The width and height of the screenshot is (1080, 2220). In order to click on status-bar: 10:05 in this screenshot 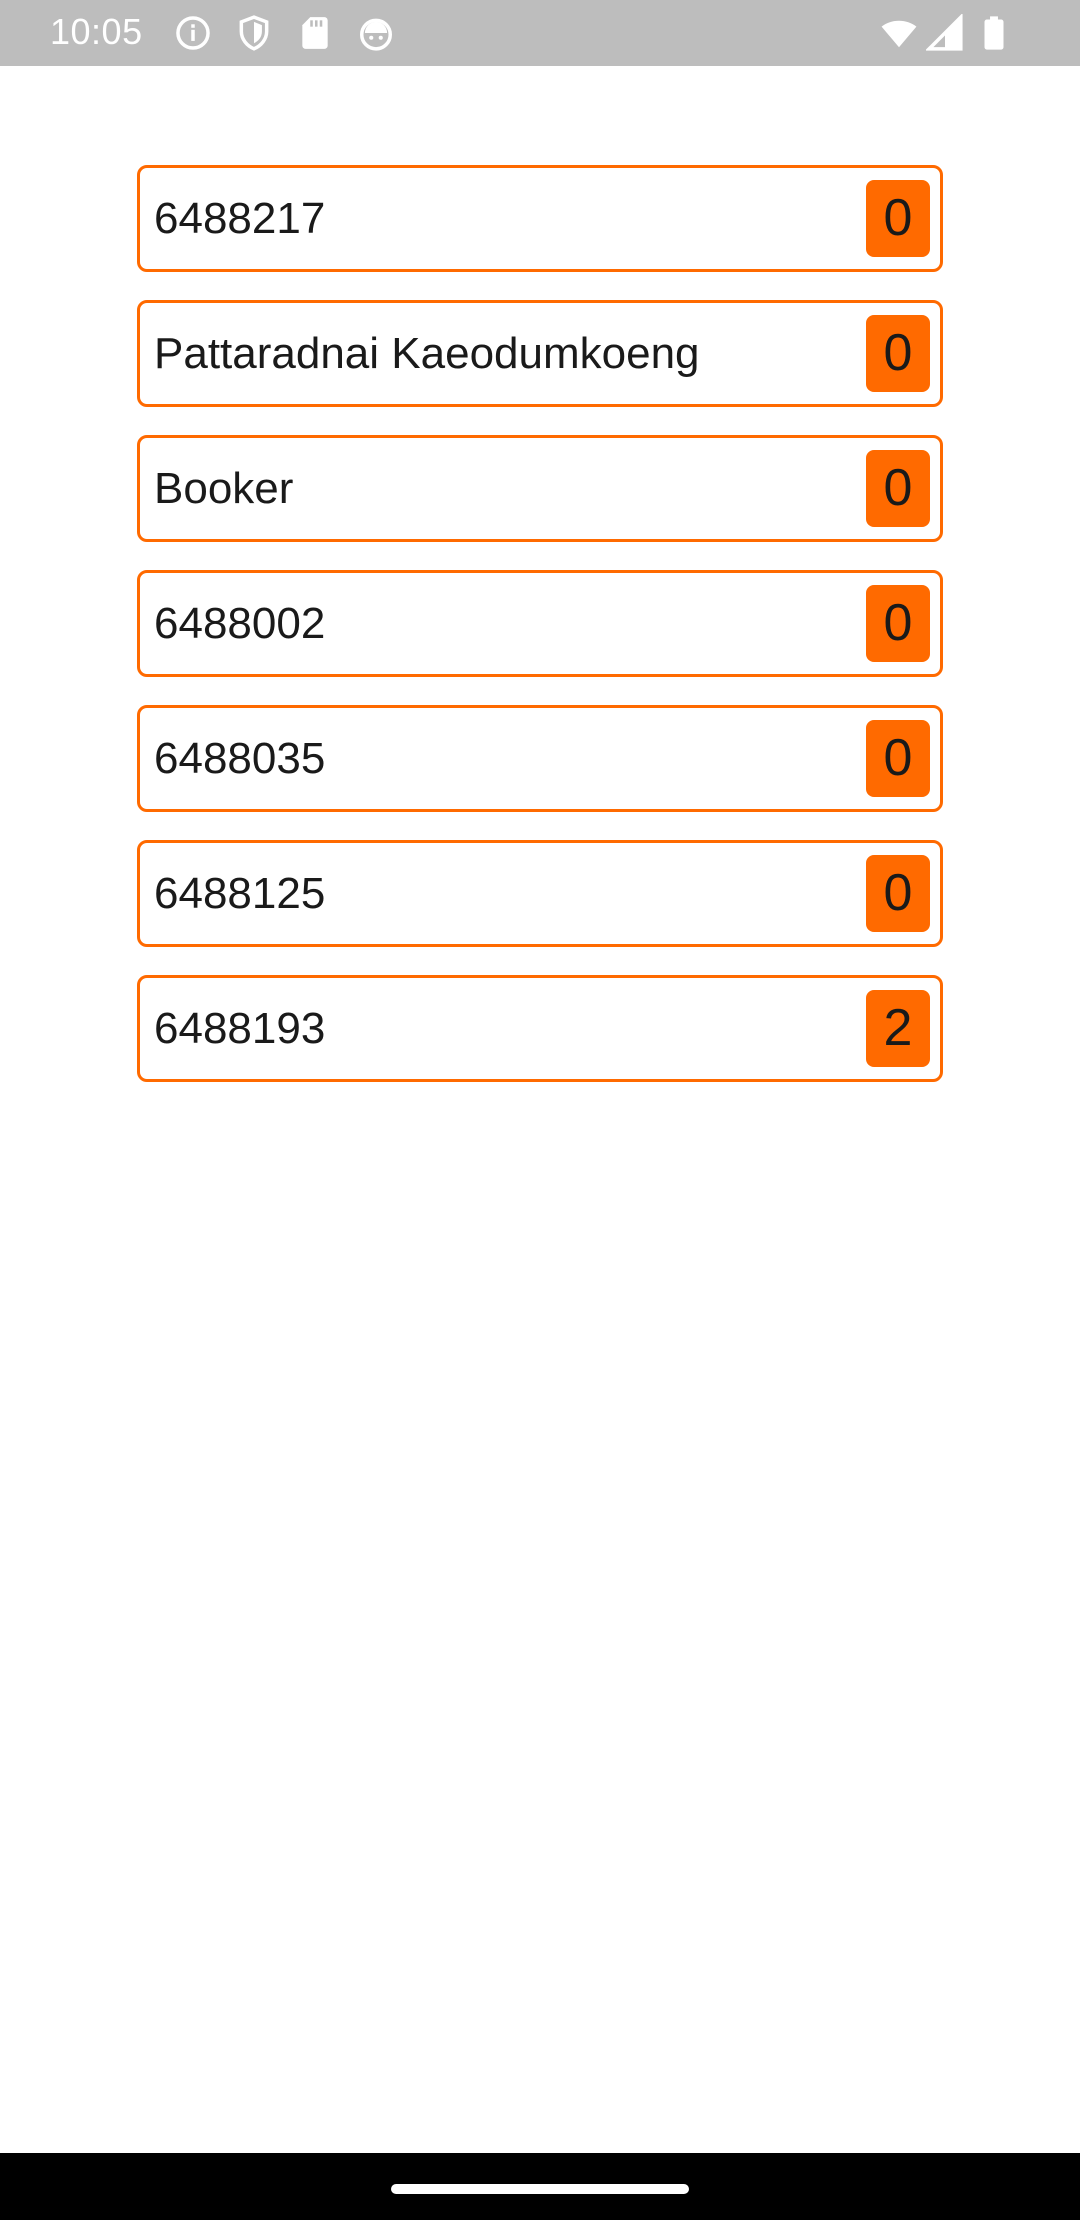, I will do `click(540, 33)`.